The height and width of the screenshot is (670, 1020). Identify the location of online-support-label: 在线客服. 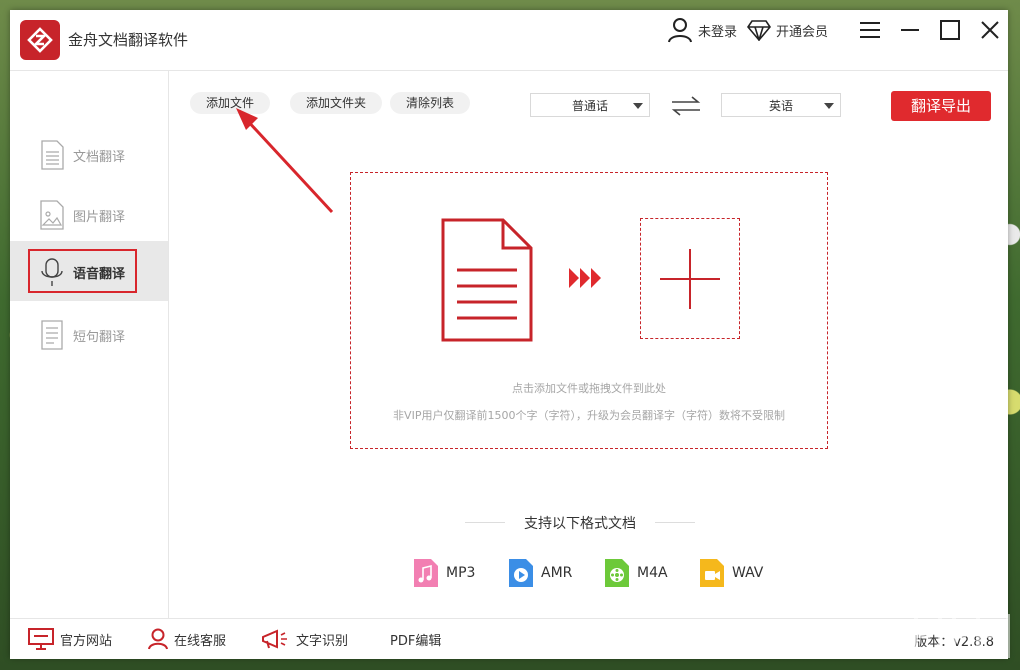
(200, 641).